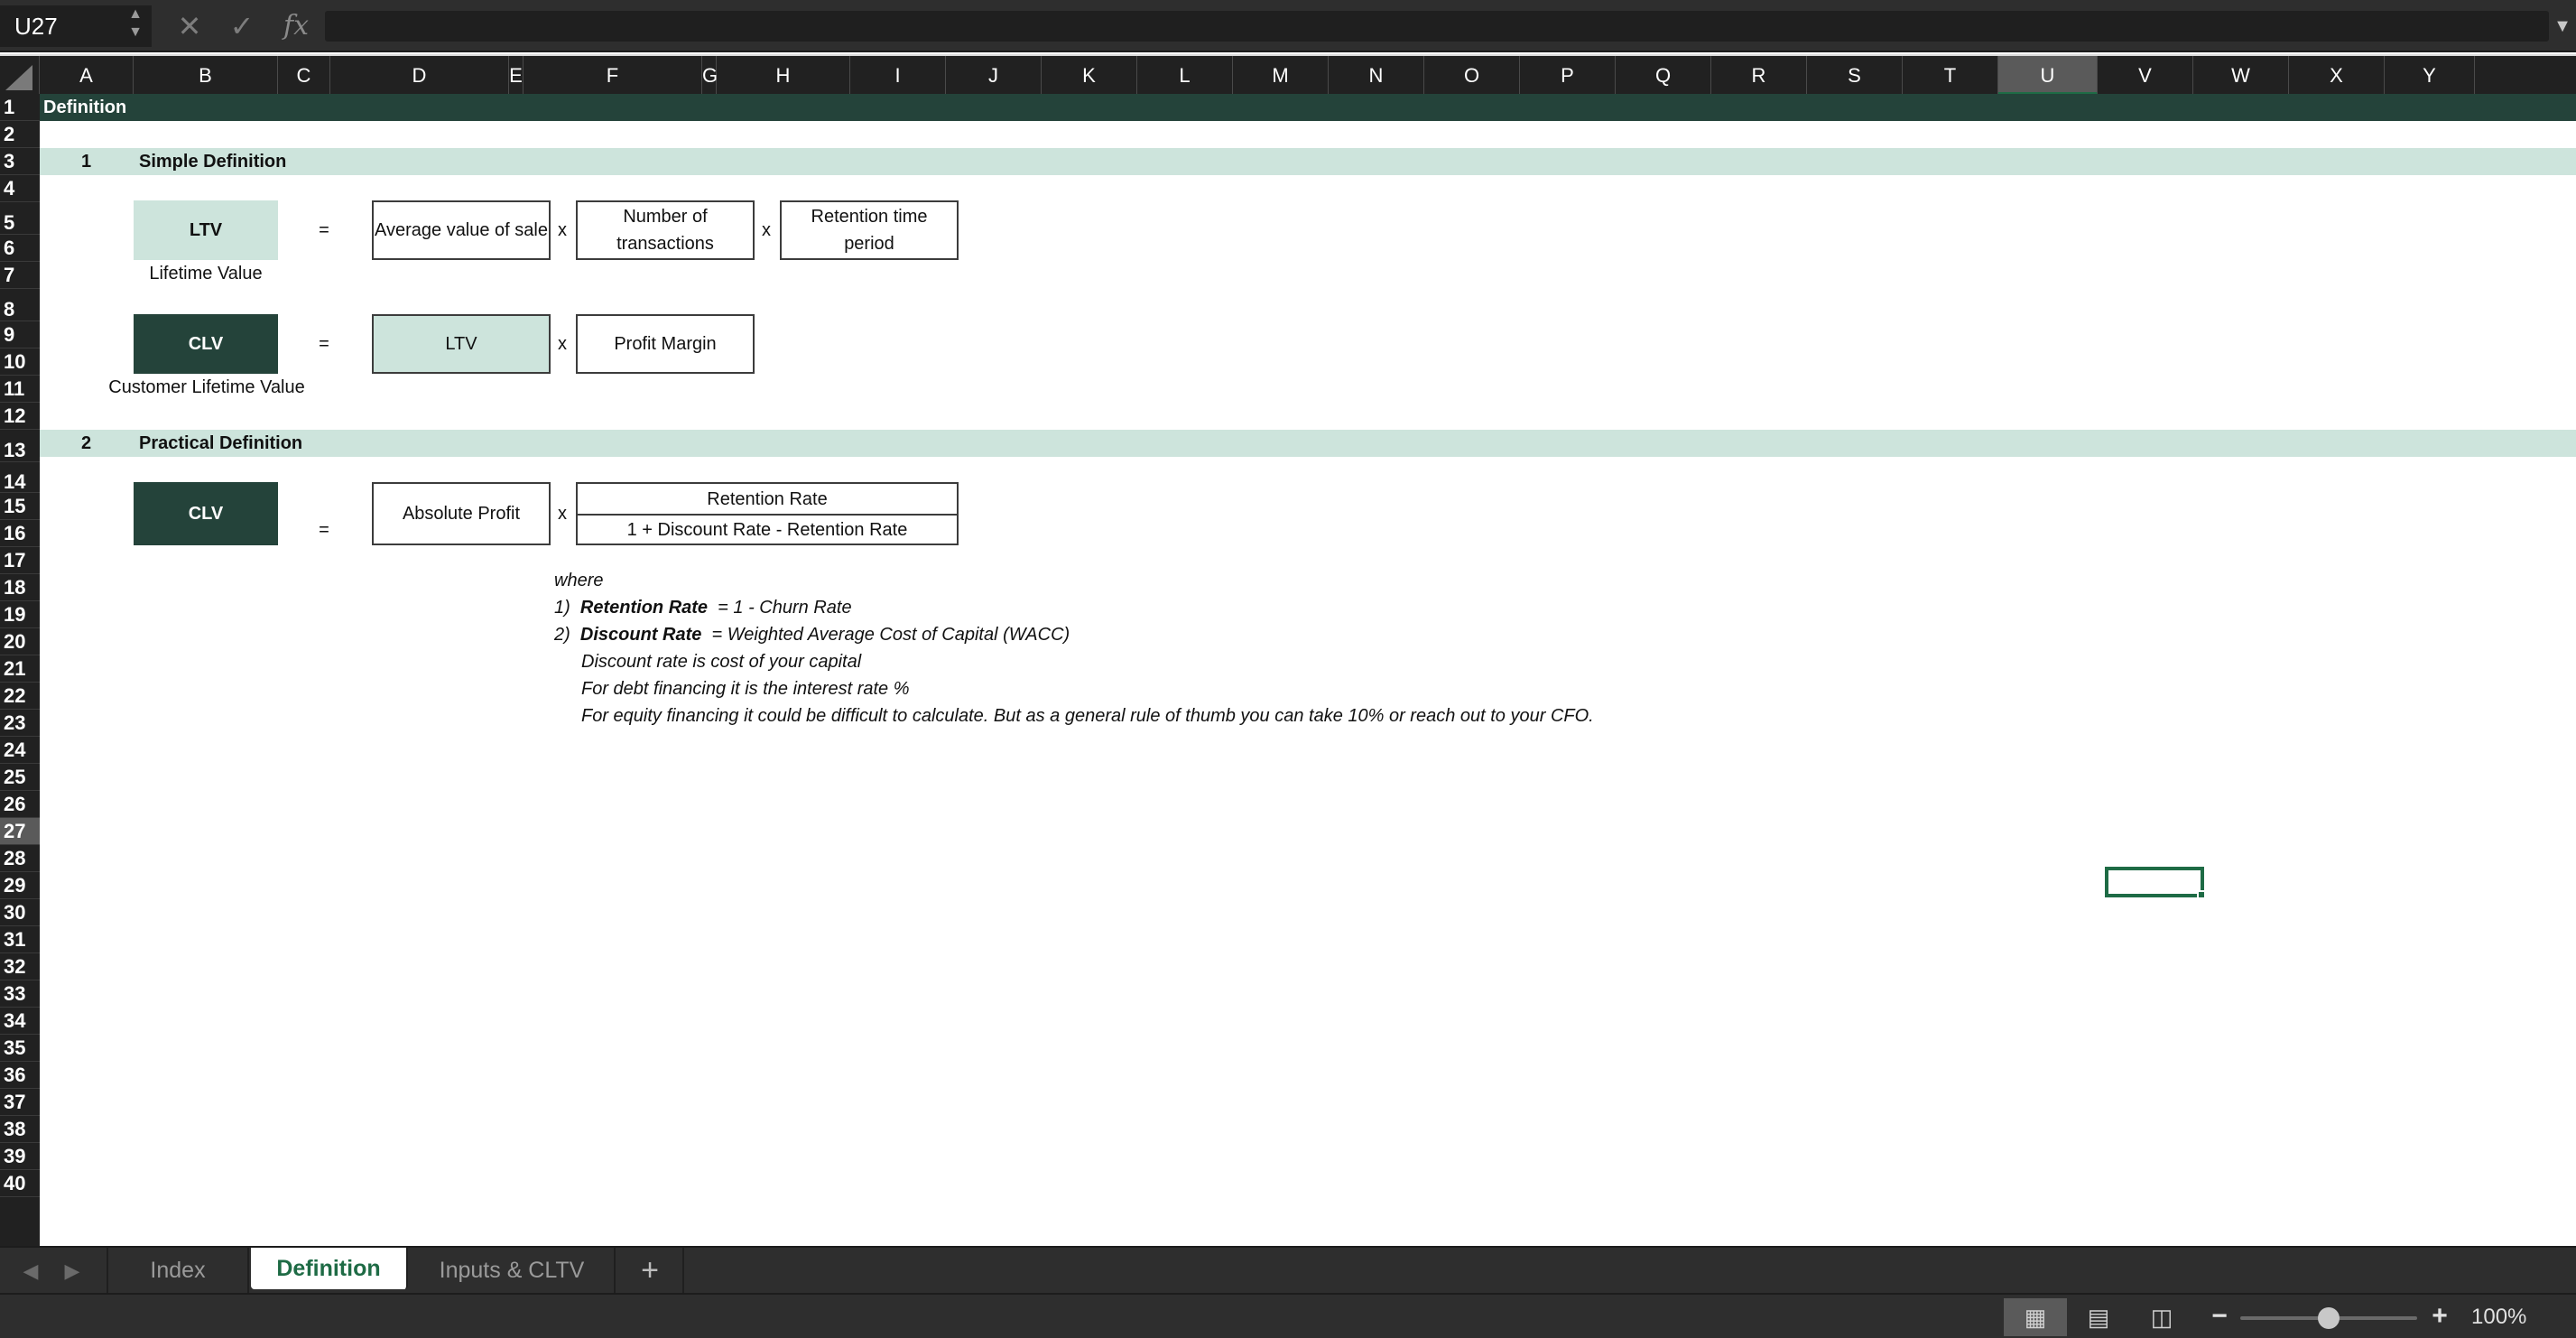 Image resolution: width=2576 pixels, height=1338 pixels. I want to click on row-header-11: 11, so click(20, 389).